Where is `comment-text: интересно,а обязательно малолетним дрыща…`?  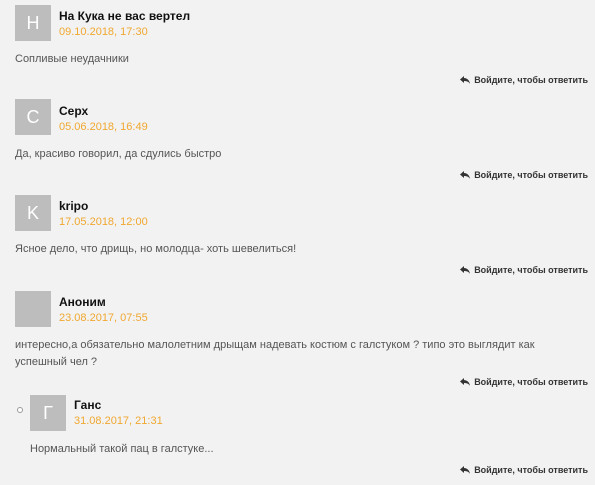
comment-text: интересно,а обязательно малолетним дрыща… is located at coordinates (275, 353).